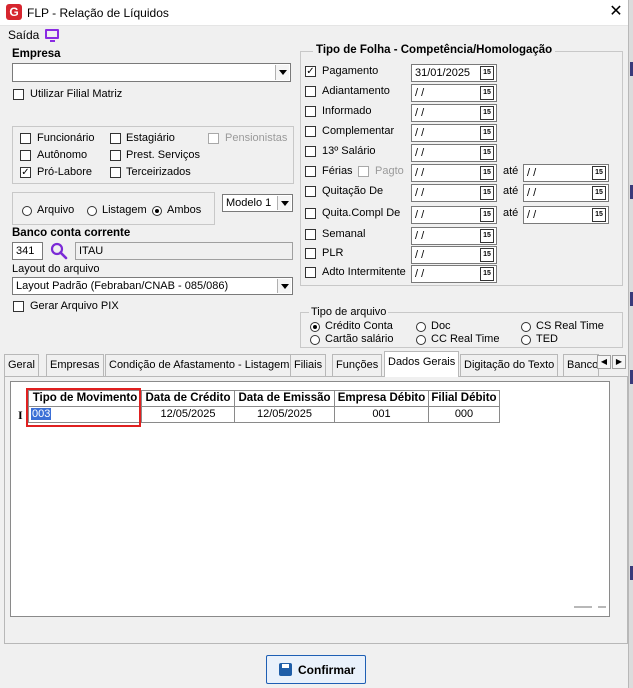 The height and width of the screenshot is (688, 633). What do you see at coordinates (511, 213) in the screenshot?
I see `folha-row-7-ate-label: até` at bounding box center [511, 213].